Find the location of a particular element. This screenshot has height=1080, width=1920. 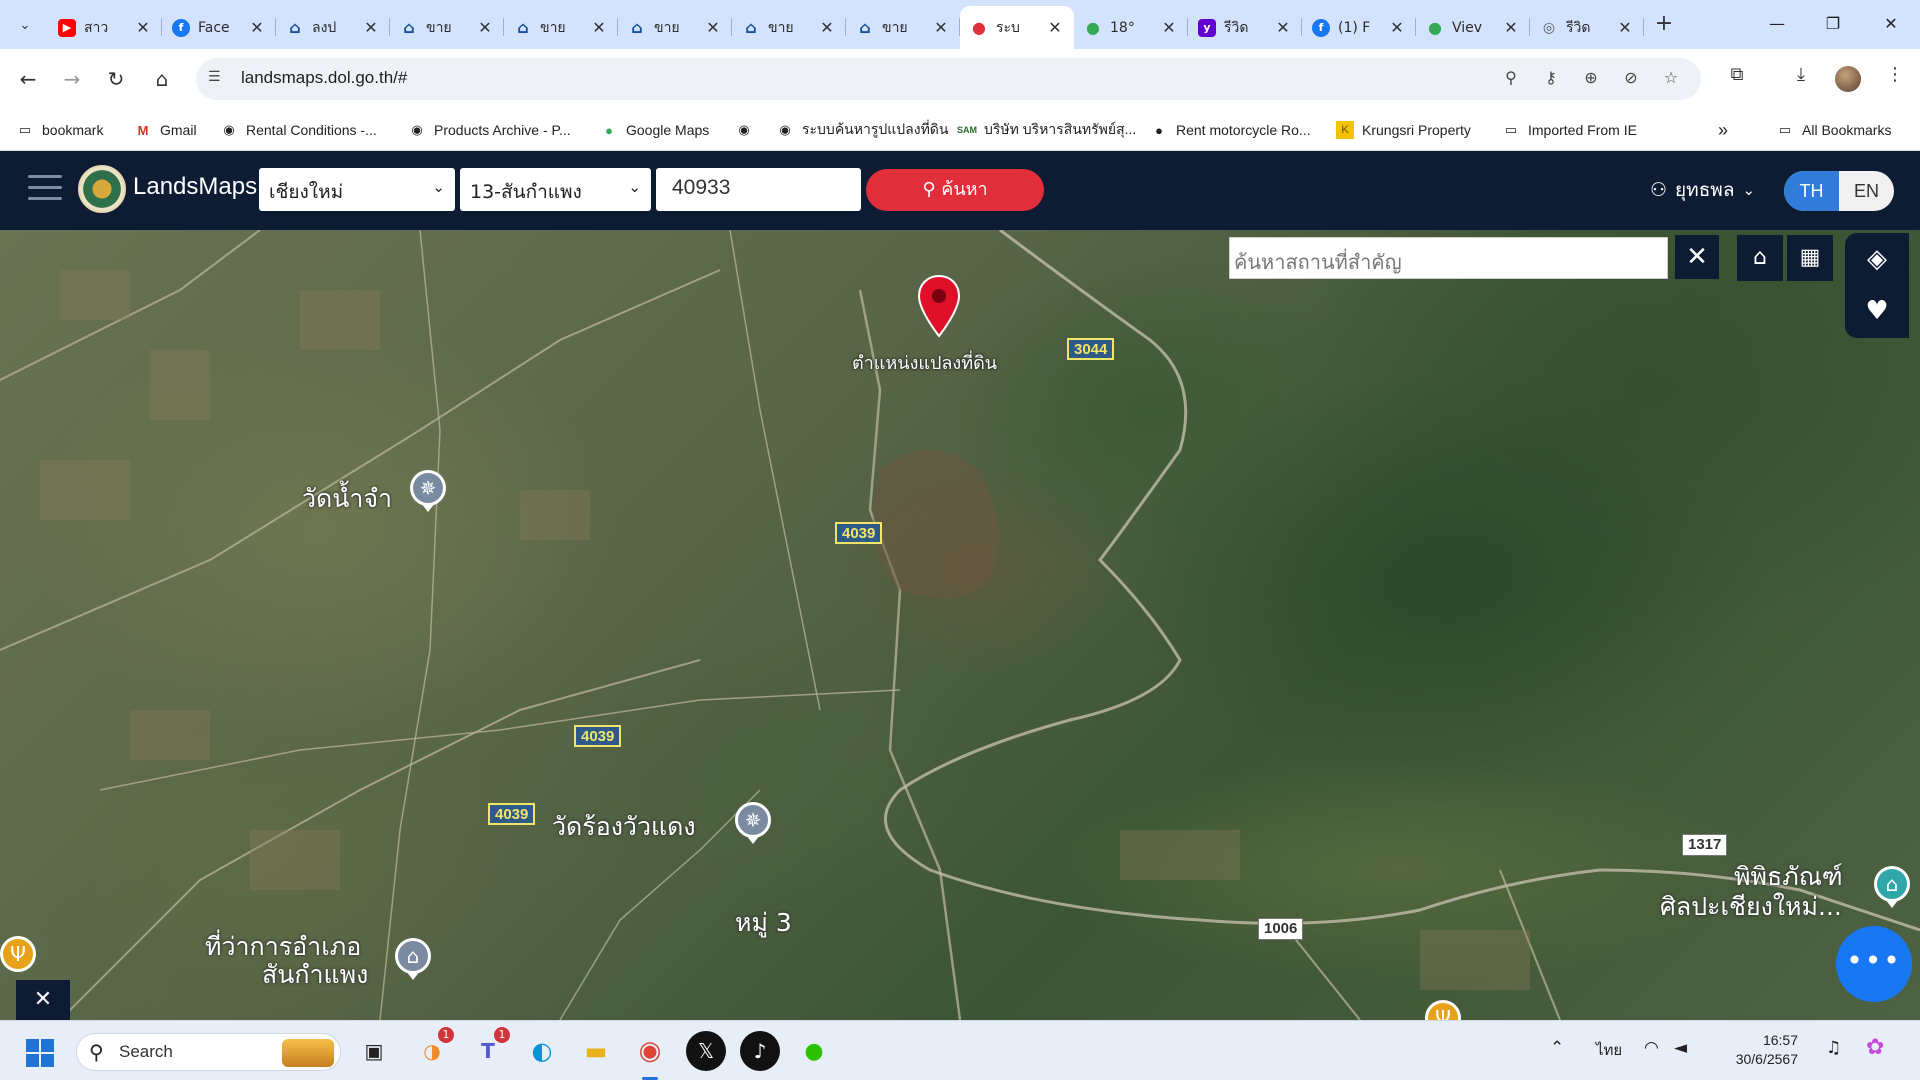

browser-tab: f Face ✕ is located at coordinates (219, 27).